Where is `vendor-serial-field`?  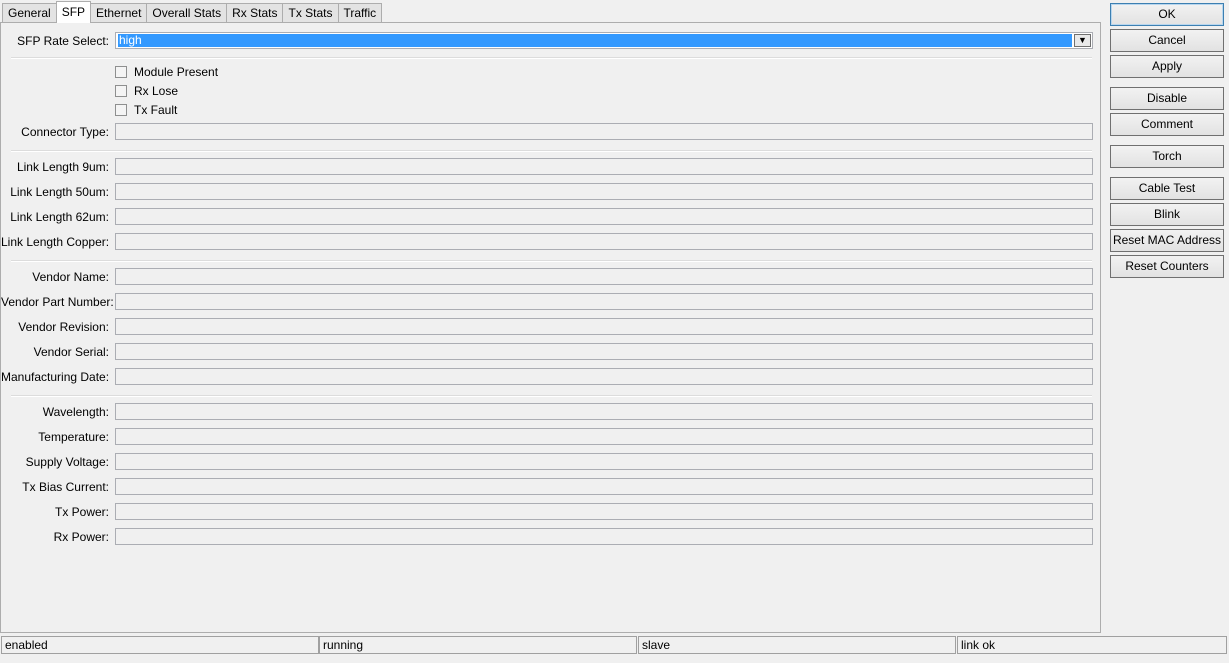
vendor-serial-field is located at coordinates (604, 351).